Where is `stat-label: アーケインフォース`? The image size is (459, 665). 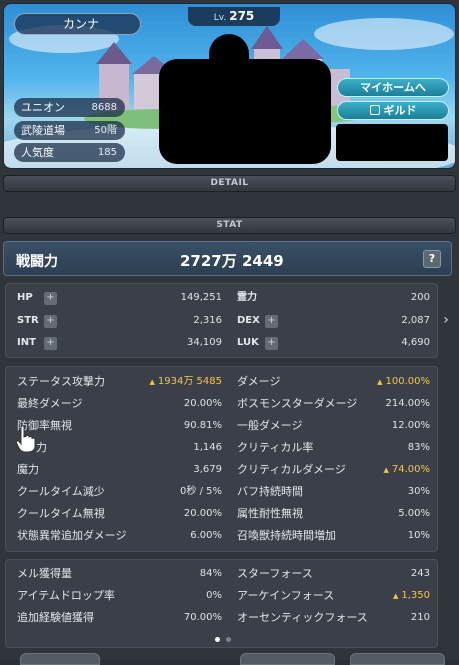
stat-label: アーケインフォース is located at coordinates (286, 595).